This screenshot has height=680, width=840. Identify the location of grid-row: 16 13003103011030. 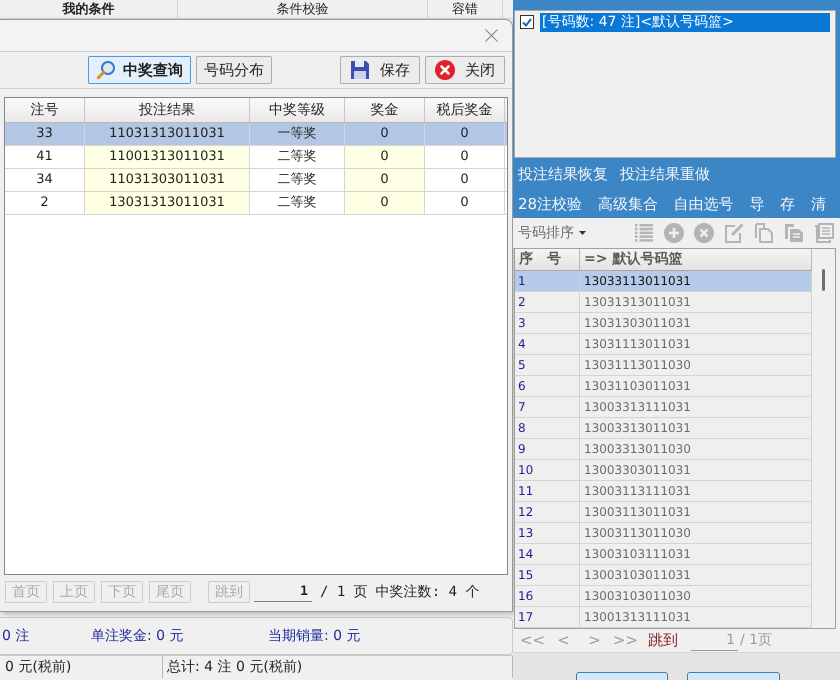
(663, 596).